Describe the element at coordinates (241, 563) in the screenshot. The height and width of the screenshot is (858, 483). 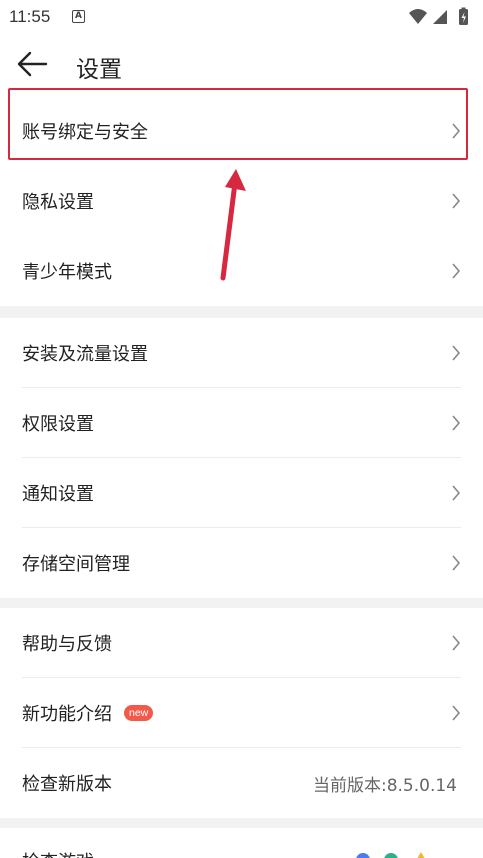
I see `settings-item-storage: 存储空间管理` at that location.